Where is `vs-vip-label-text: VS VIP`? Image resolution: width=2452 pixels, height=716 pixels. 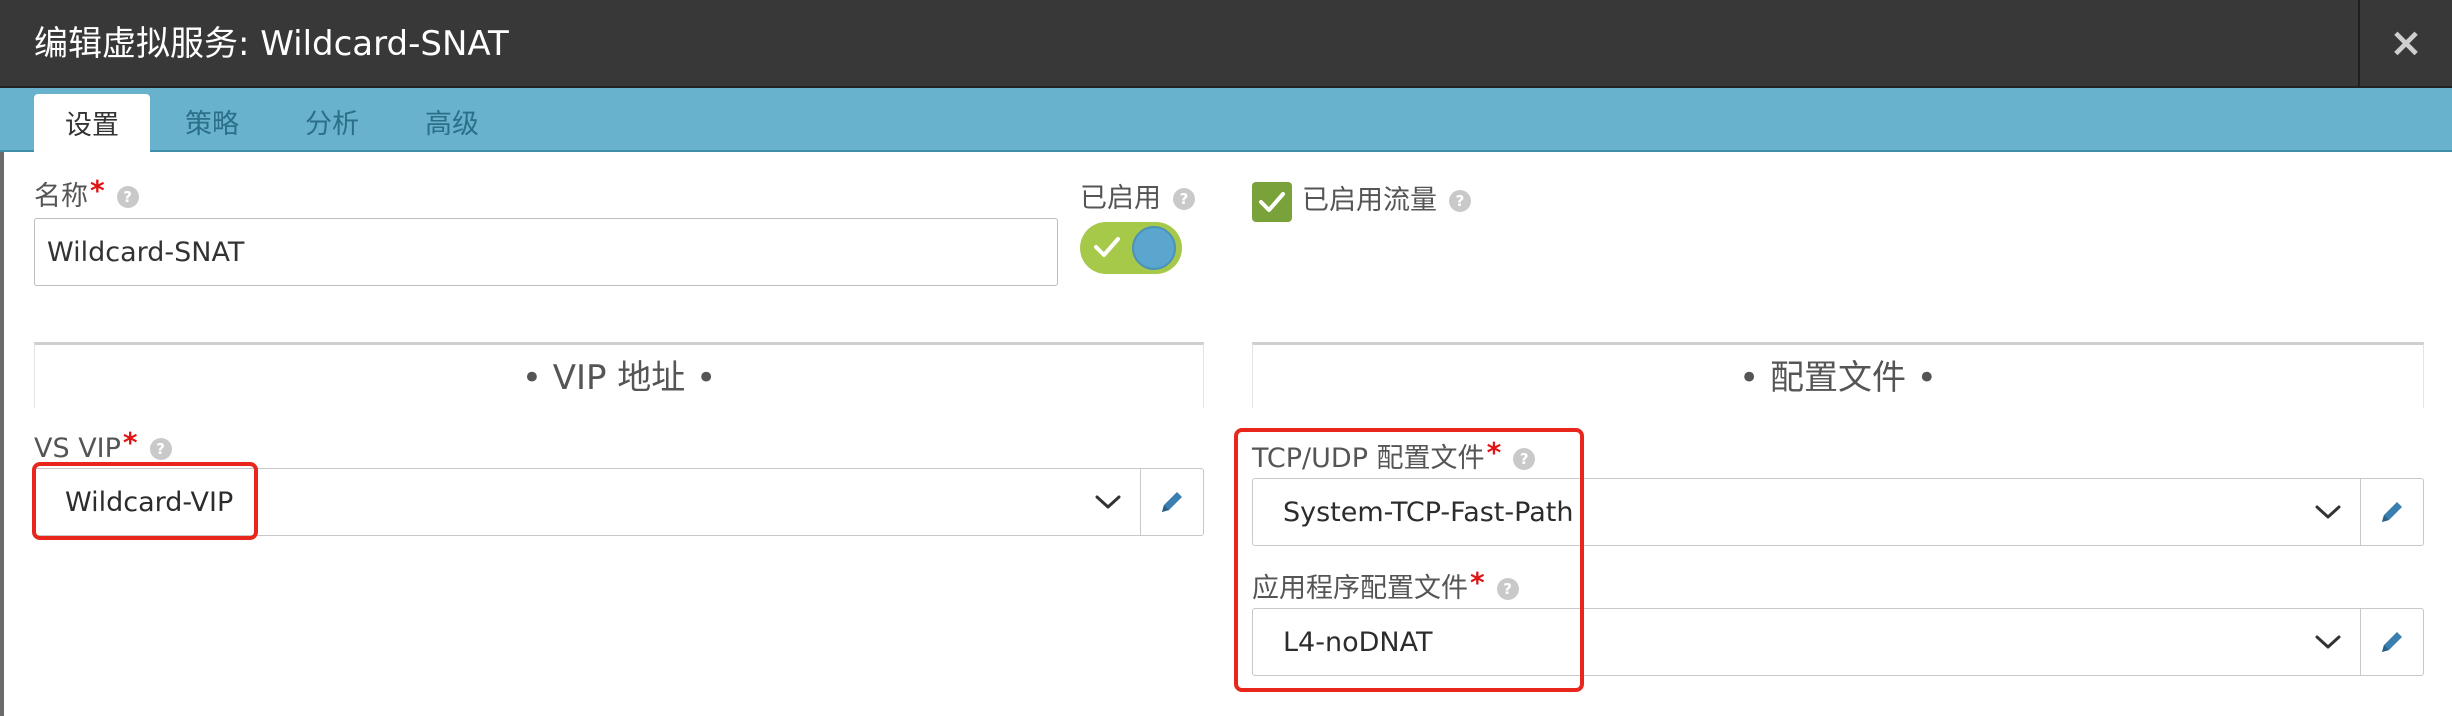 vs-vip-label-text: VS VIP is located at coordinates (77, 448).